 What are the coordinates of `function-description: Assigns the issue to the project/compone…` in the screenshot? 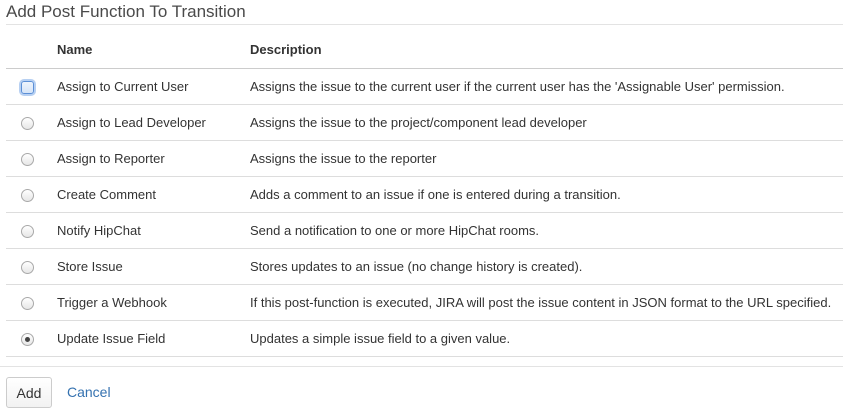 It's located at (546, 122).